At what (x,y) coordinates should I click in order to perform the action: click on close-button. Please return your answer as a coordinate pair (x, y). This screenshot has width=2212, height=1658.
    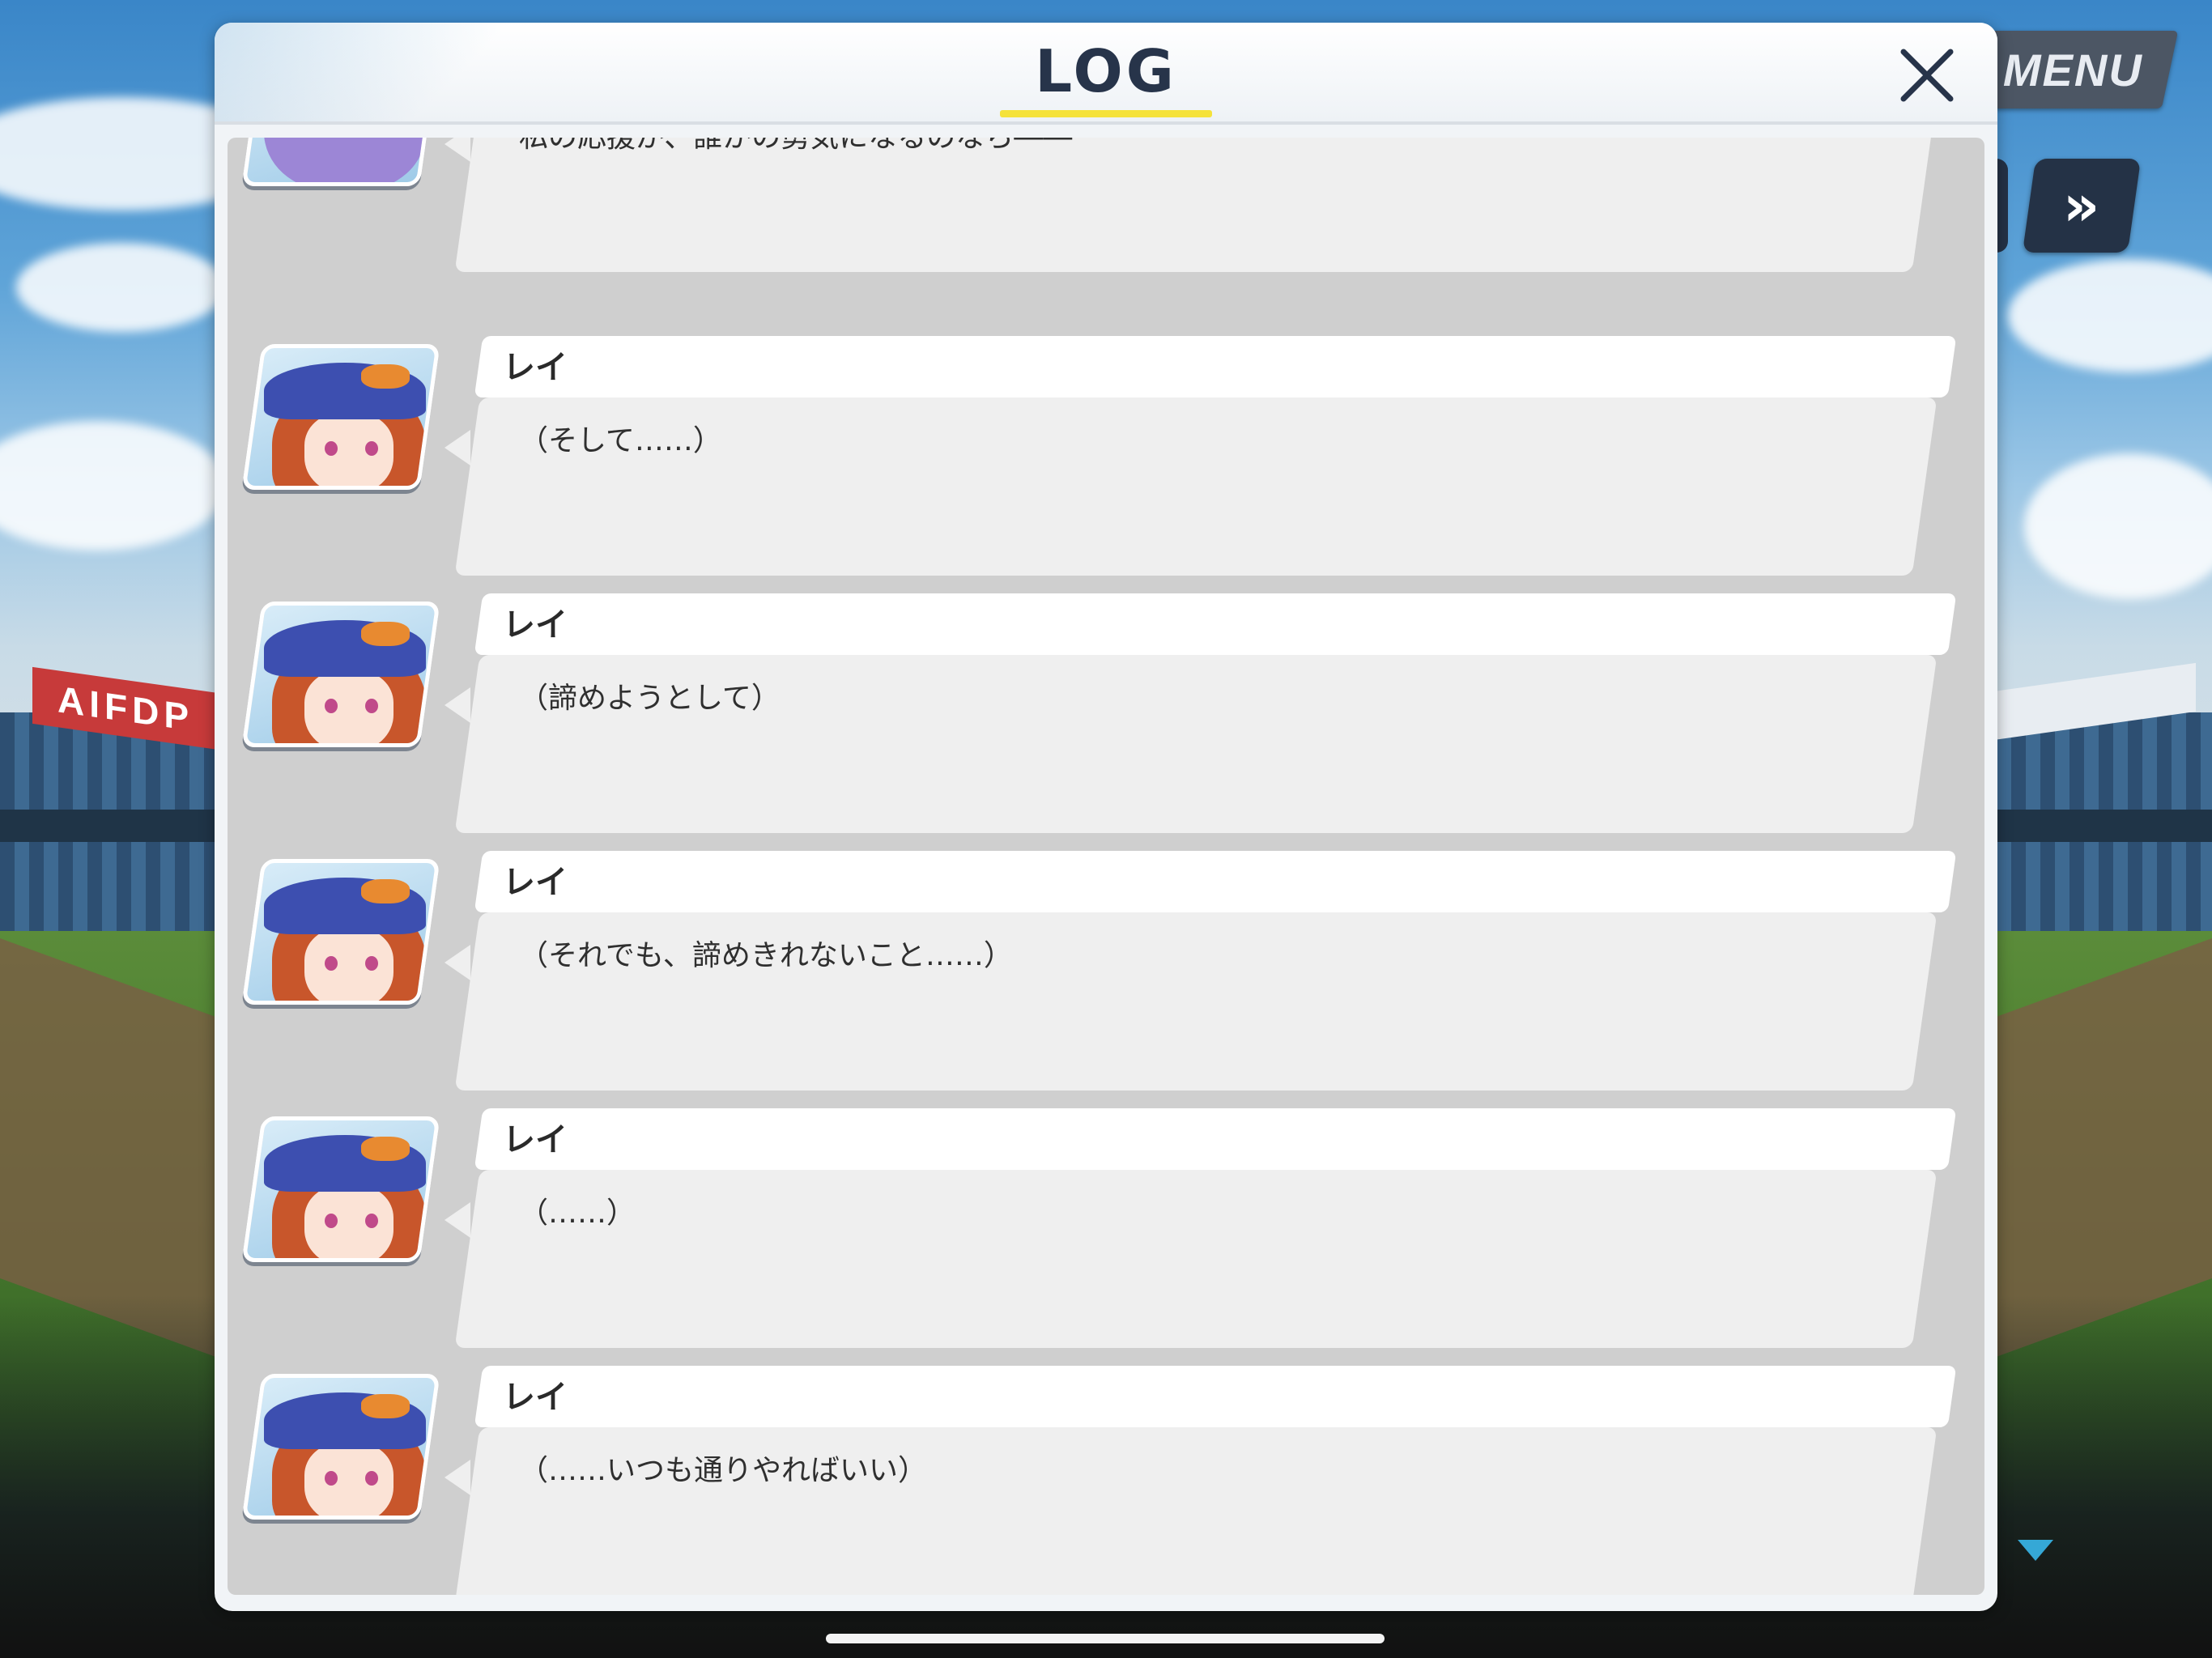
    Looking at the image, I should click on (1927, 75).